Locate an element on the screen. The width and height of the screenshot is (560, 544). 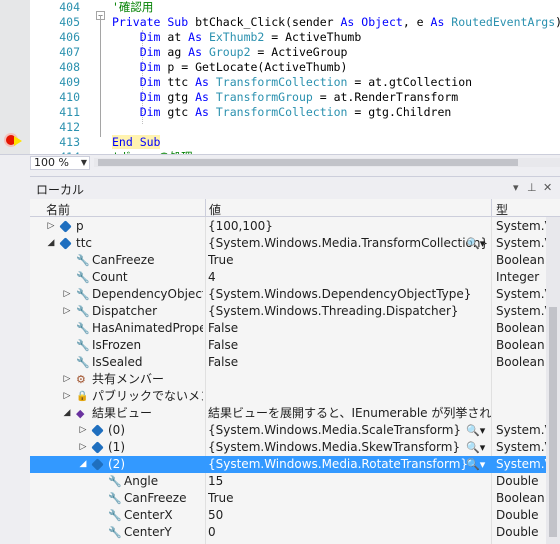
column-value: 値 is located at coordinates (215, 209).